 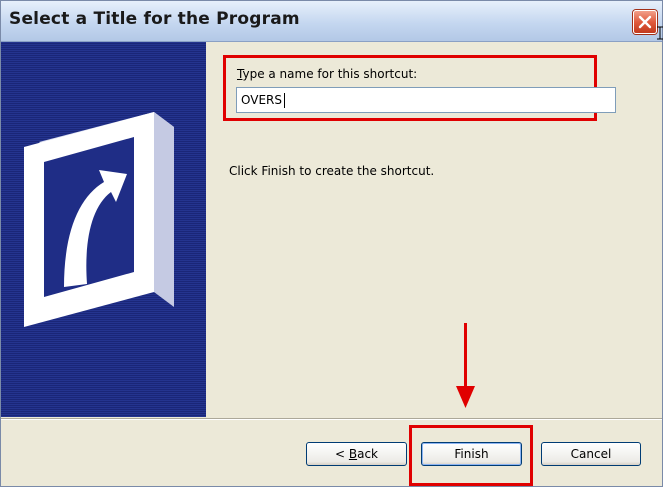 What do you see at coordinates (284, 100) in the screenshot?
I see `text-caret` at bounding box center [284, 100].